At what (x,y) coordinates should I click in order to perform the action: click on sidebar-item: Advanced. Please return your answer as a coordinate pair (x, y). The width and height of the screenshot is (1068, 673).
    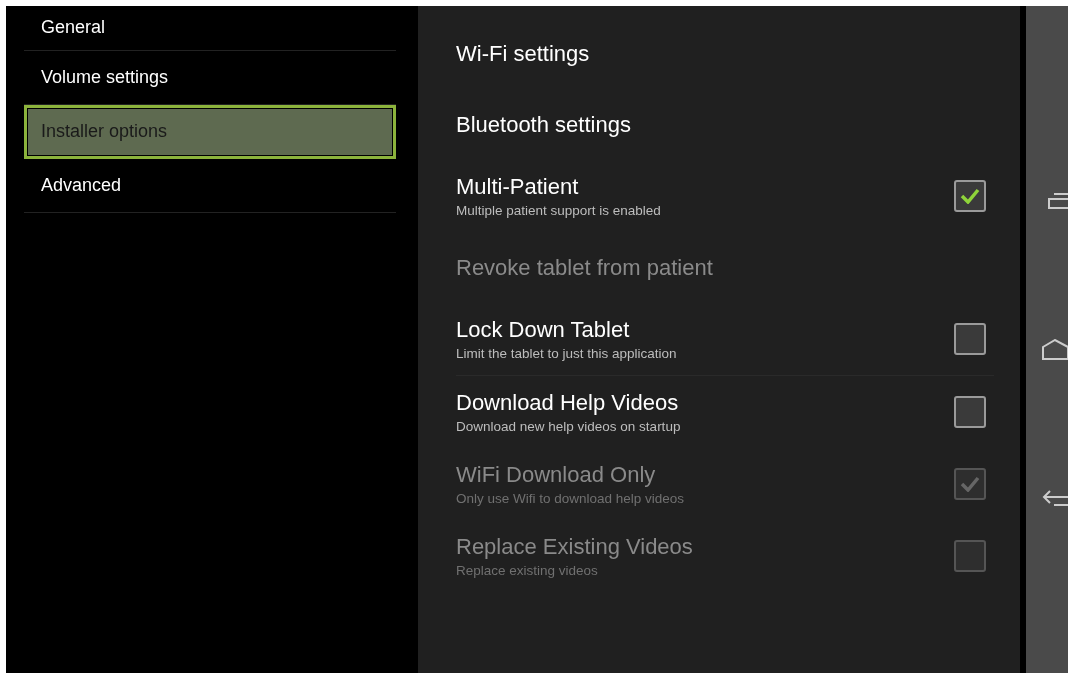
    Looking at the image, I should click on (210, 186).